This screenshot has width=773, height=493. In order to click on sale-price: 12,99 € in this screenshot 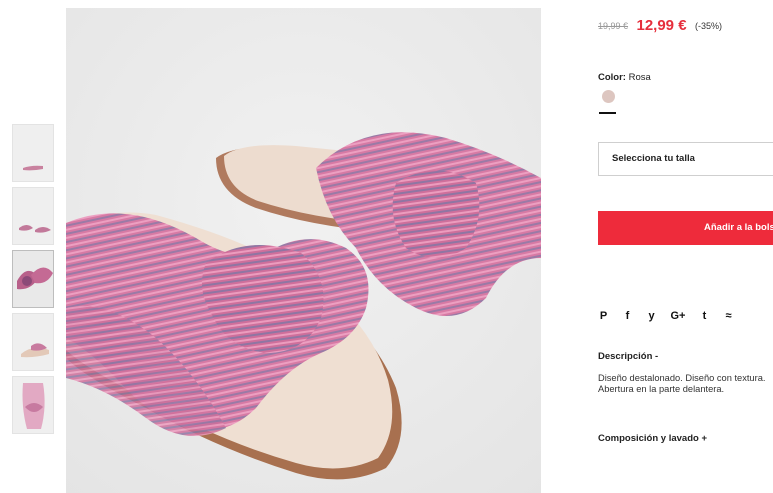, I will do `click(661, 26)`.